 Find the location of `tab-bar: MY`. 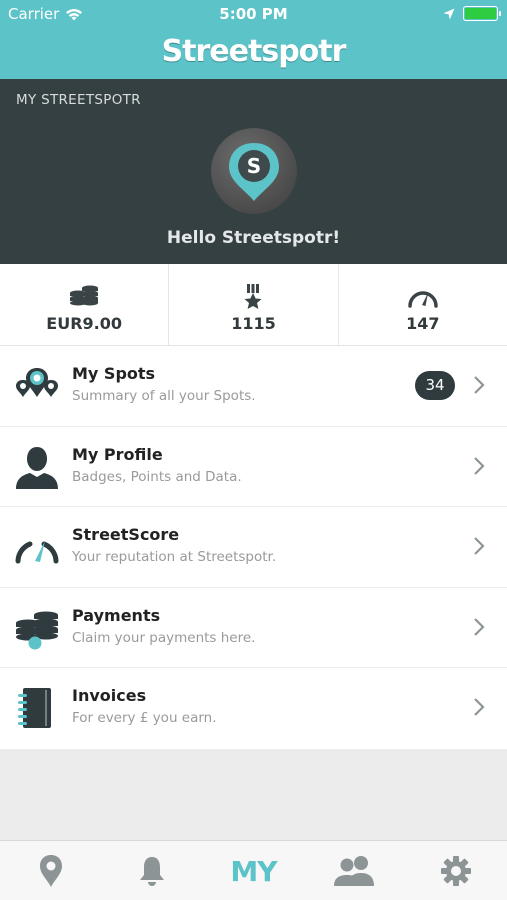

tab-bar: MY is located at coordinates (253, 870).